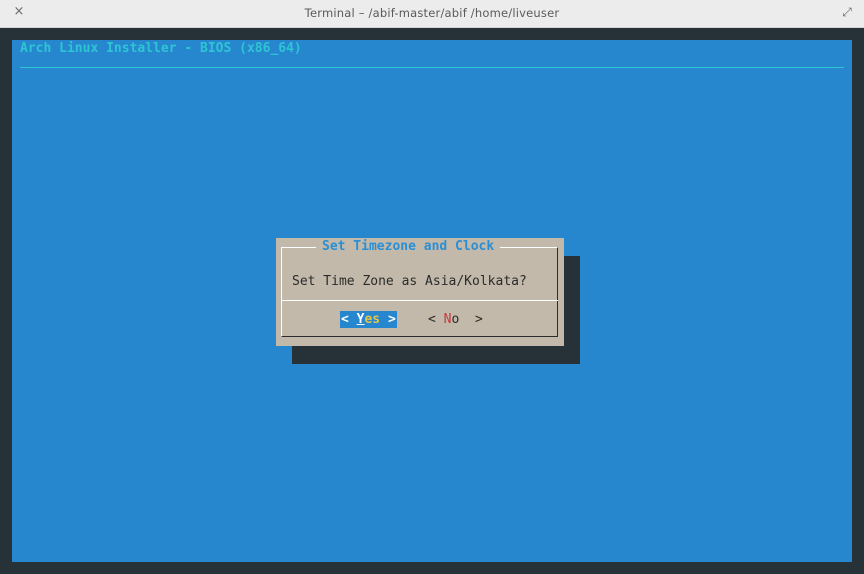  What do you see at coordinates (471, 319) in the screenshot?
I see `no-button-close: >` at bounding box center [471, 319].